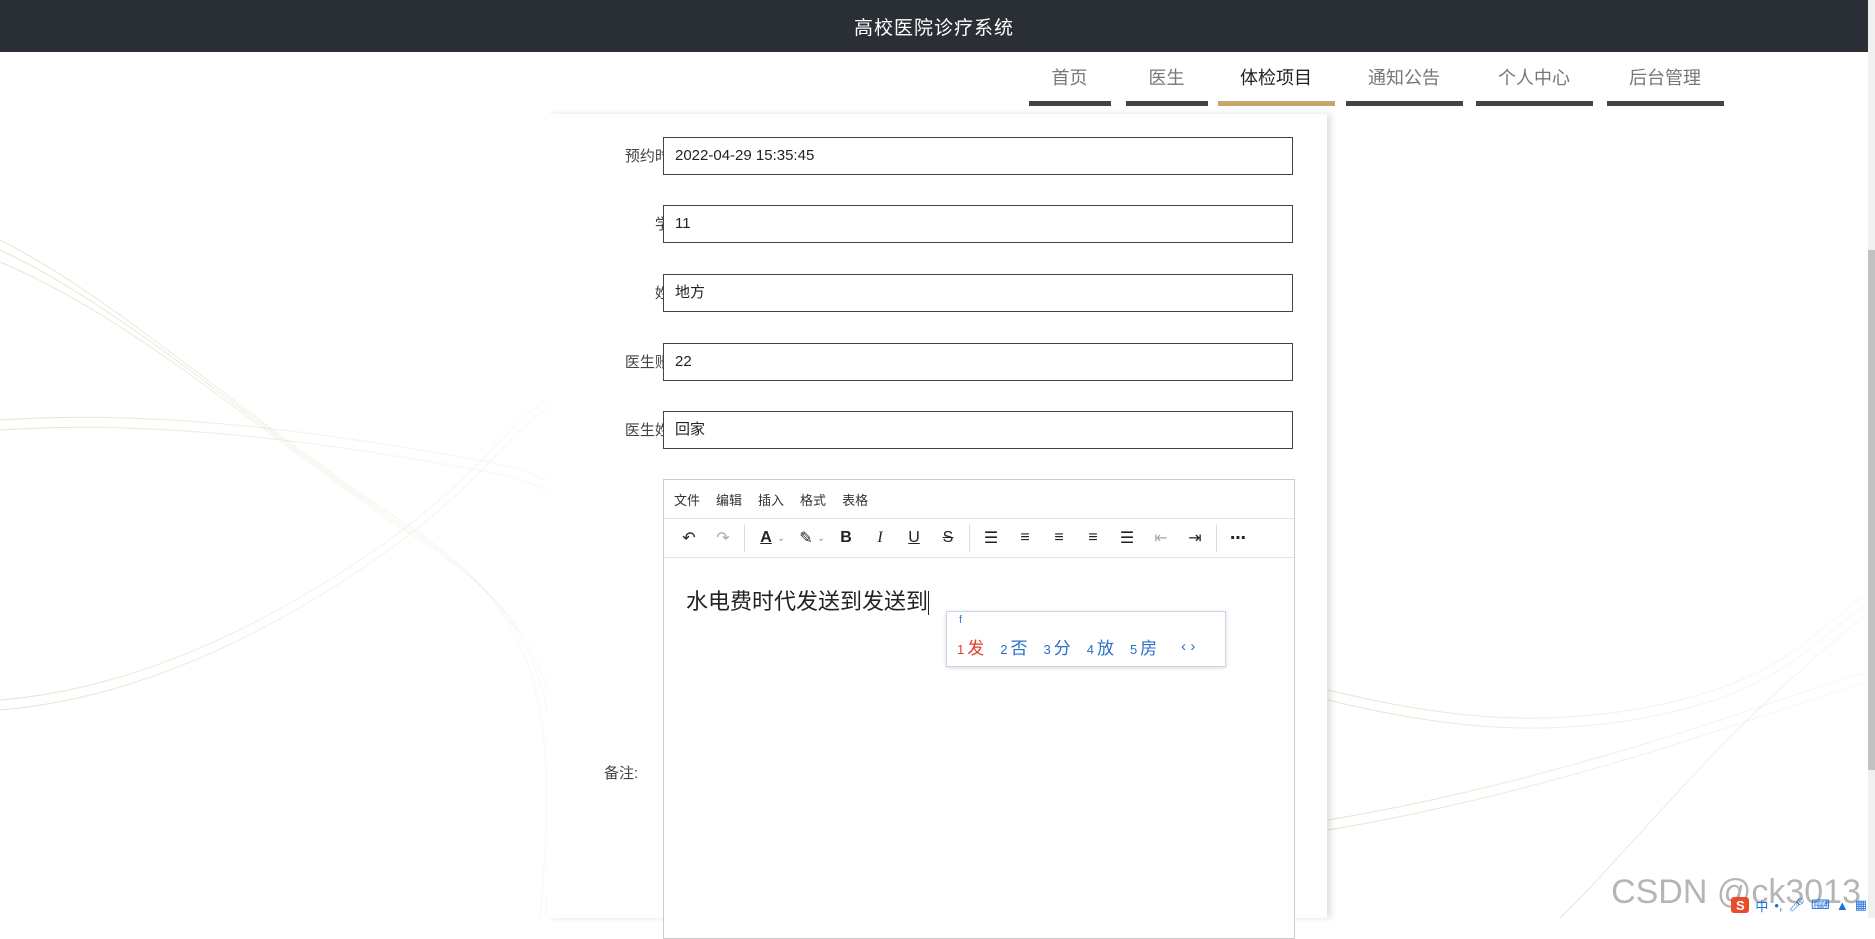 The image size is (1875, 939). I want to click on editor-toolbar: ↶ ↷ A ⌄ ✎ ⌄ B I U S ☰ ≡ ≡ ≡ ☰ ⇤ ⇥ ⋯, so click(979, 538).